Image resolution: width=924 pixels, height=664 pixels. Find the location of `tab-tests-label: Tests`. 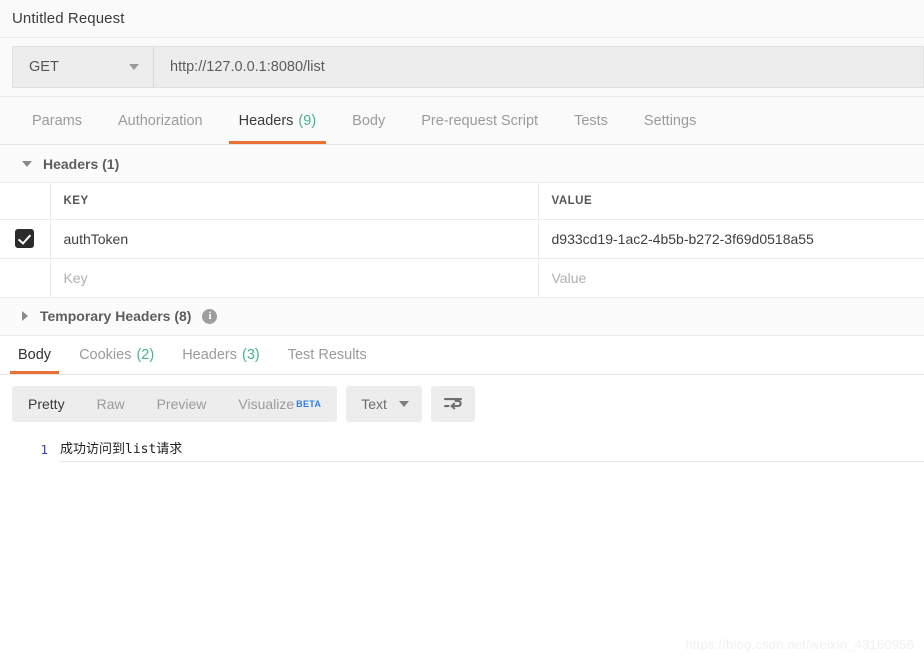

tab-tests-label: Tests is located at coordinates (591, 120).